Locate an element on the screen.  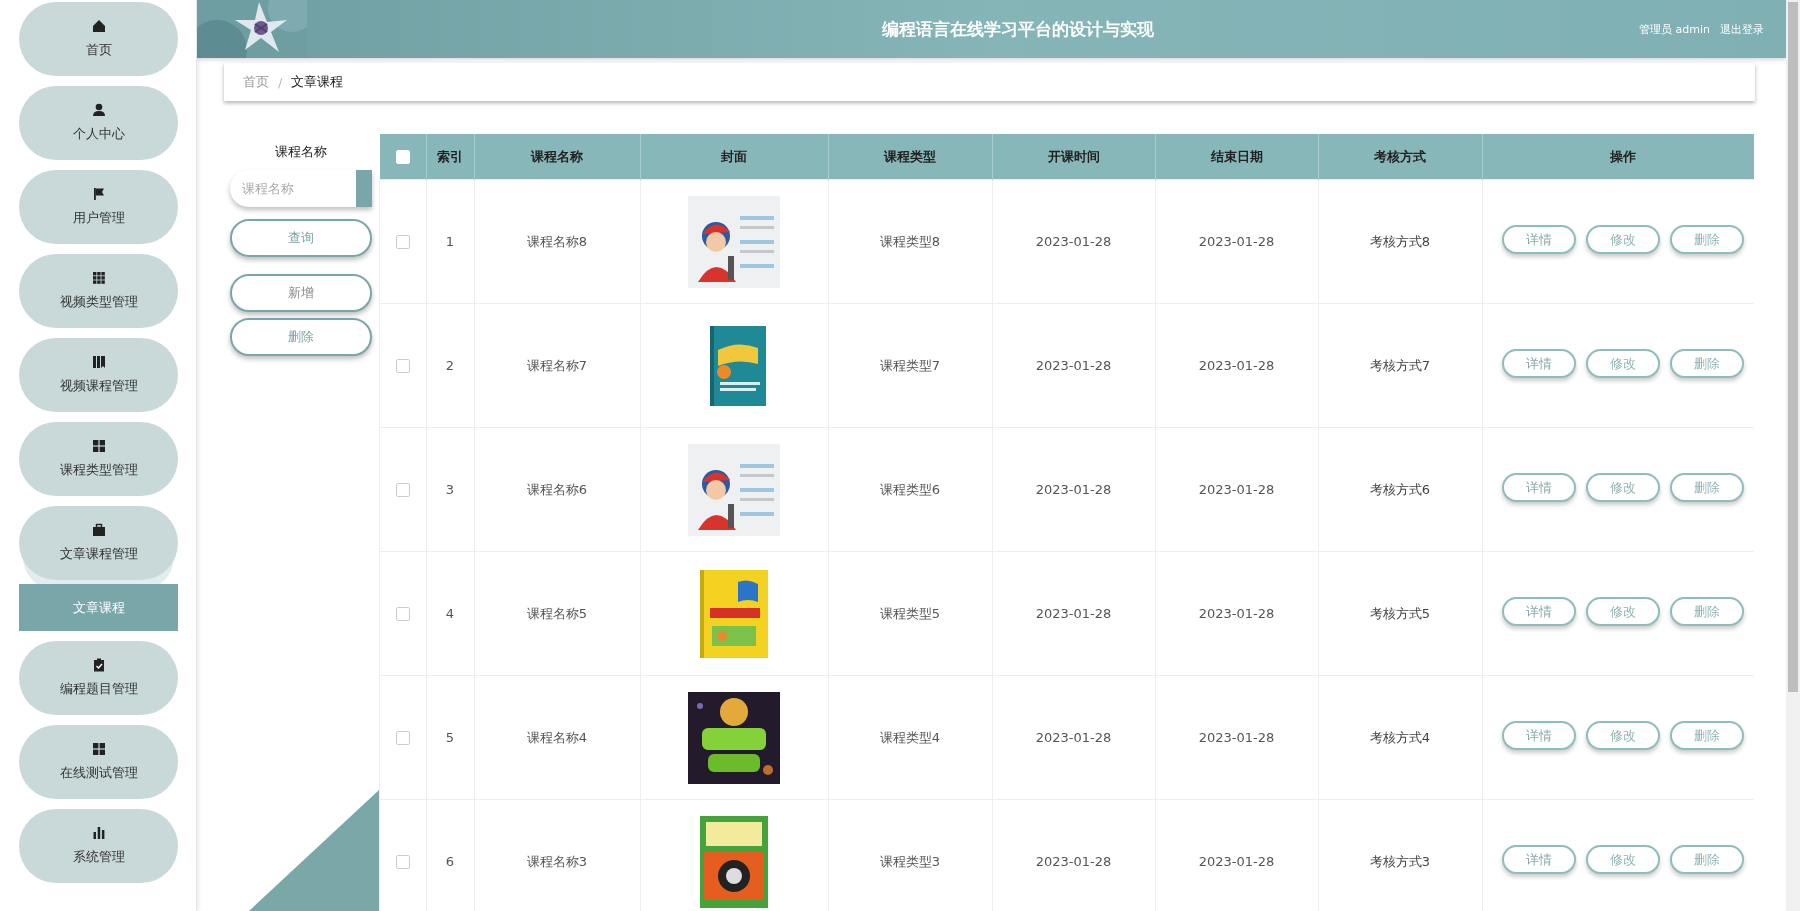
table-cell: 3 is located at coordinates (450, 489).